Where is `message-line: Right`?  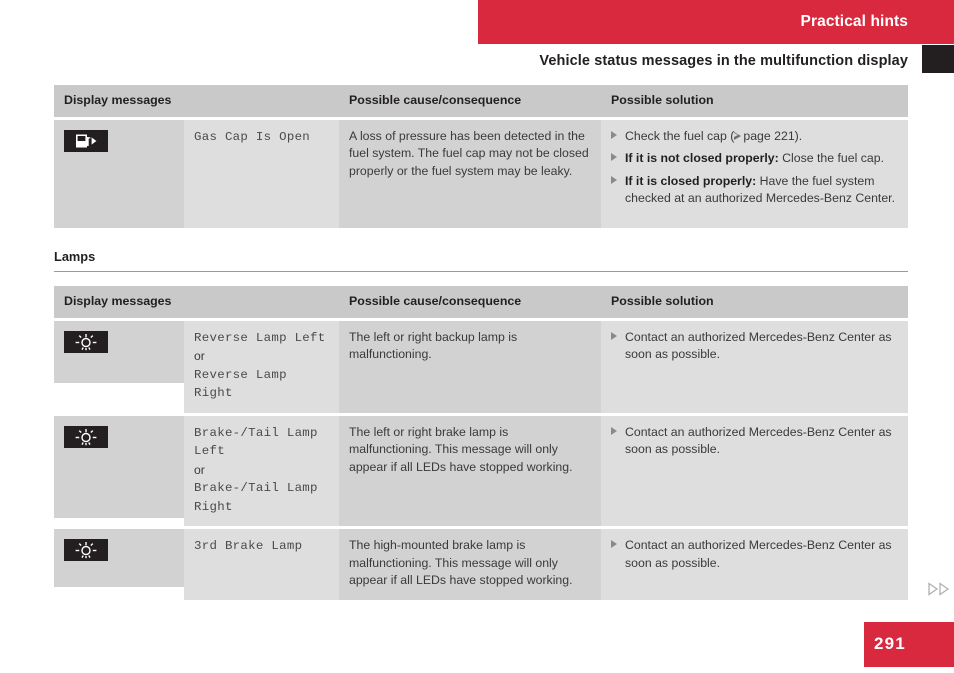 message-line: Right is located at coordinates (213, 506).